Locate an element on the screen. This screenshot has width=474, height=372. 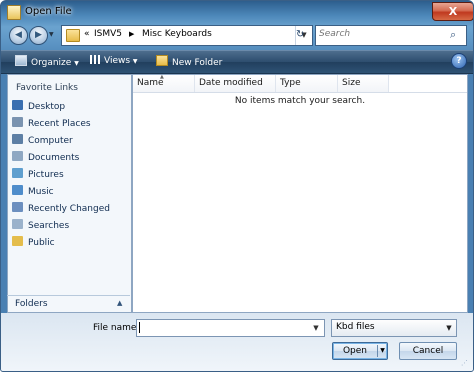
search-box: ⌕ is located at coordinates (391, 35).